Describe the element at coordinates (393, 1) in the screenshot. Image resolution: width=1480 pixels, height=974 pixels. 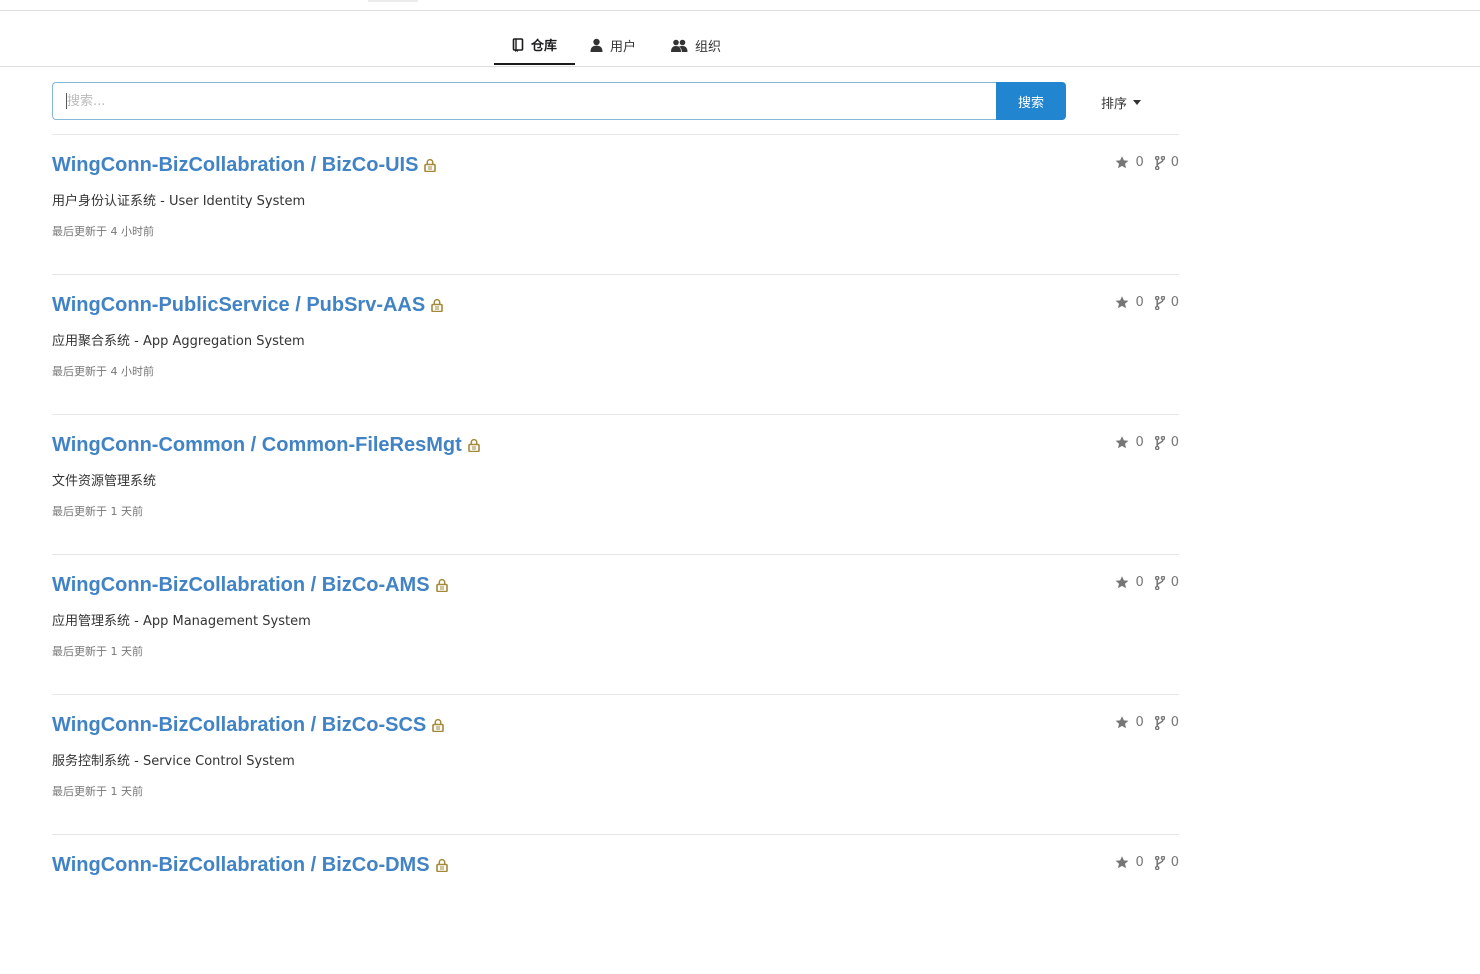
I see `top-nav-item-fragment` at that location.